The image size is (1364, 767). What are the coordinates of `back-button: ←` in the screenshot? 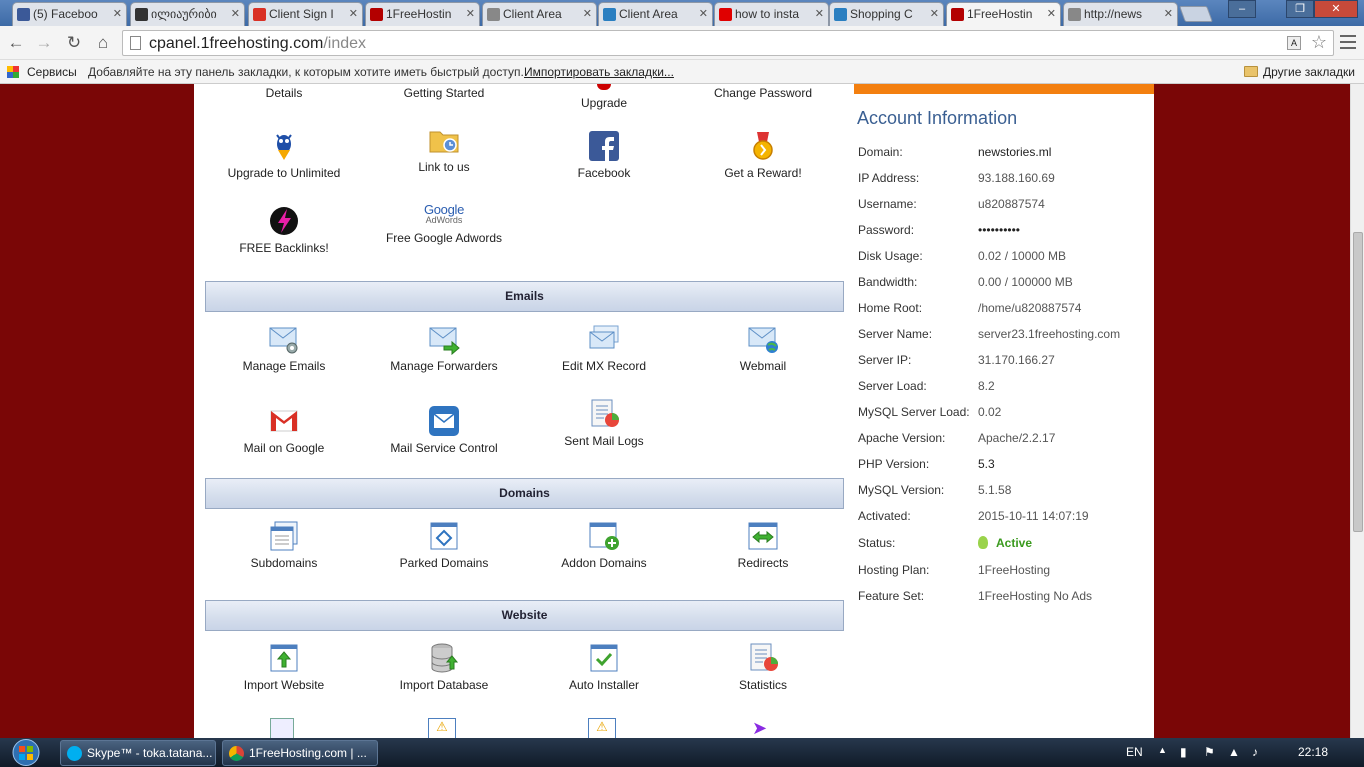 It's located at (16, 43).